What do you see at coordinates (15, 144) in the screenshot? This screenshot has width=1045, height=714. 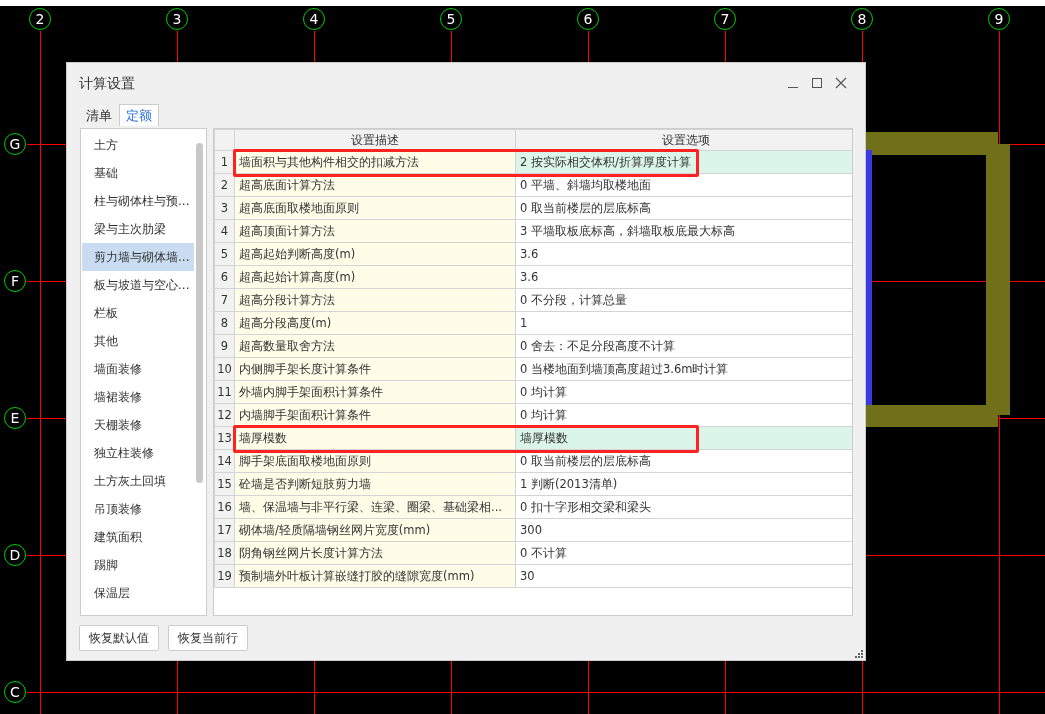 I see `axis-label: G` at bounding box center [15, 144].